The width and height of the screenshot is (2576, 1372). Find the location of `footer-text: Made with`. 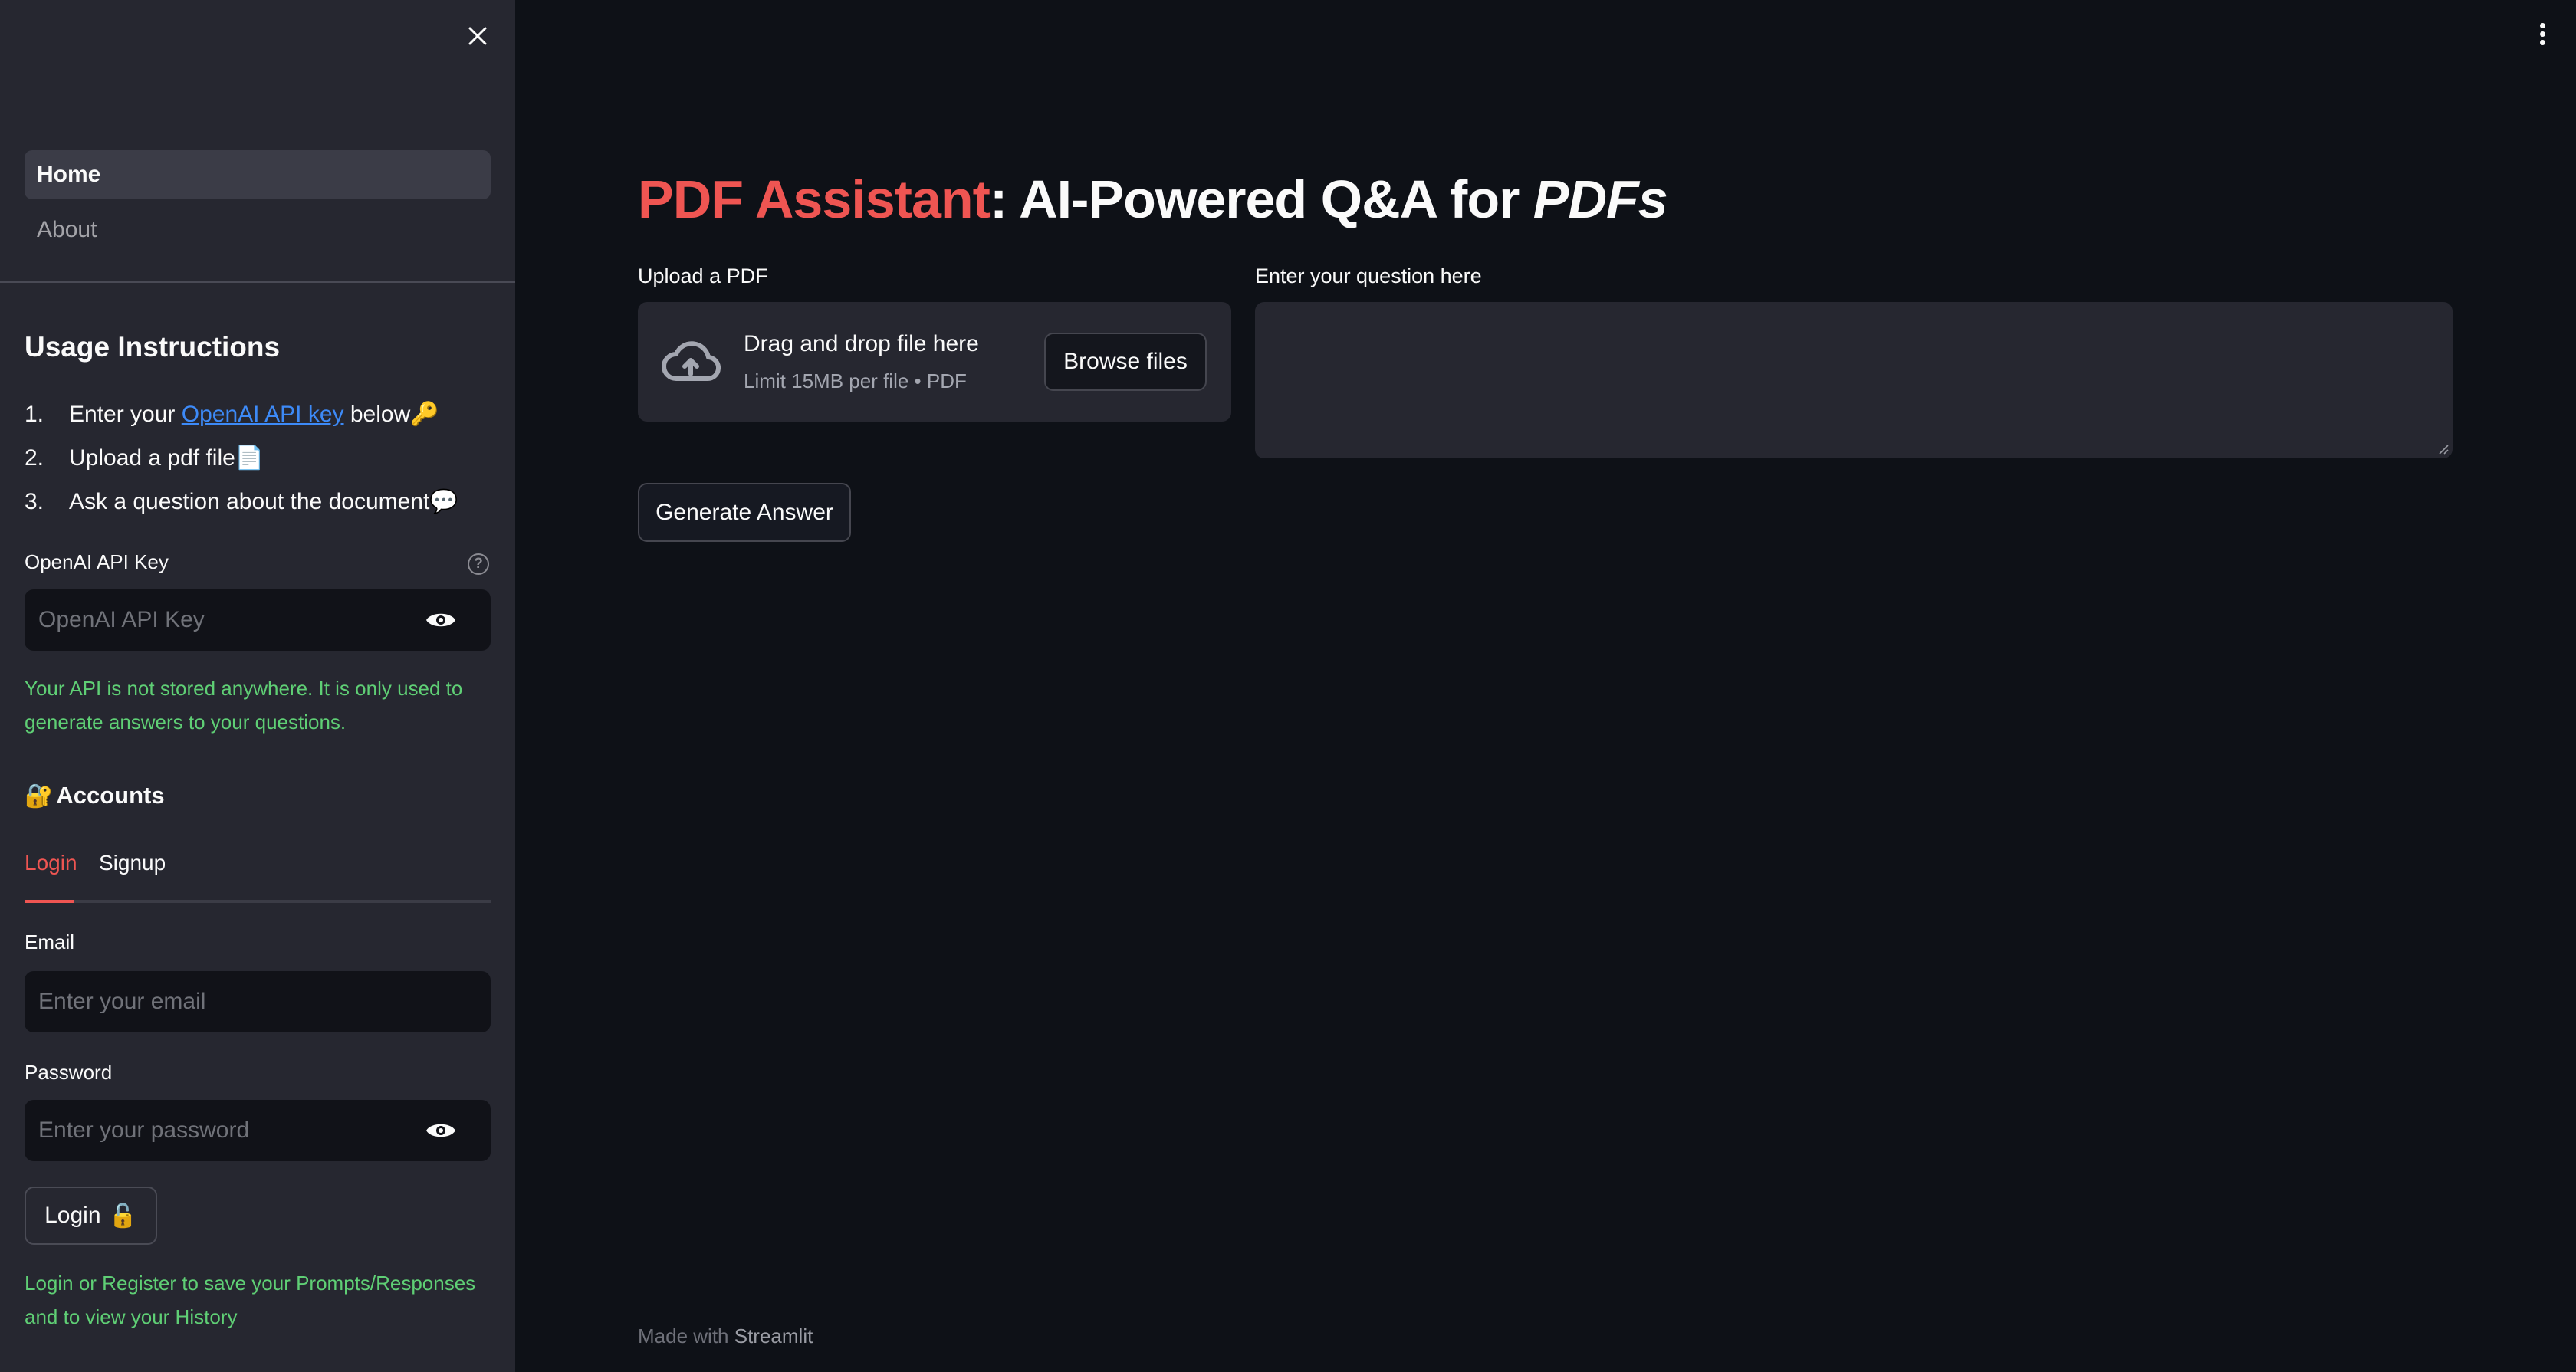

footer-text: Made with is located at coordinates (686, 1335).